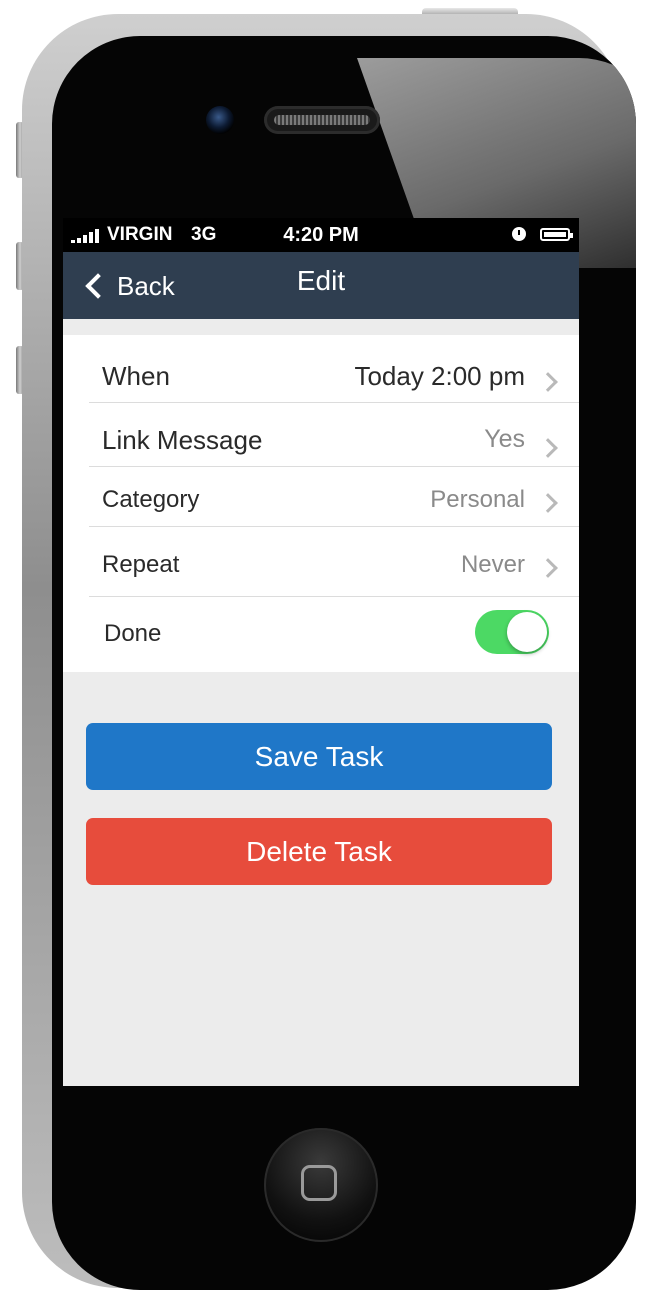 The image size is (648, 1300). What do you see at coordinates (504, 439) in the screenshot?
I see `link-message-value: Yes` at bounding box center [504, 439].